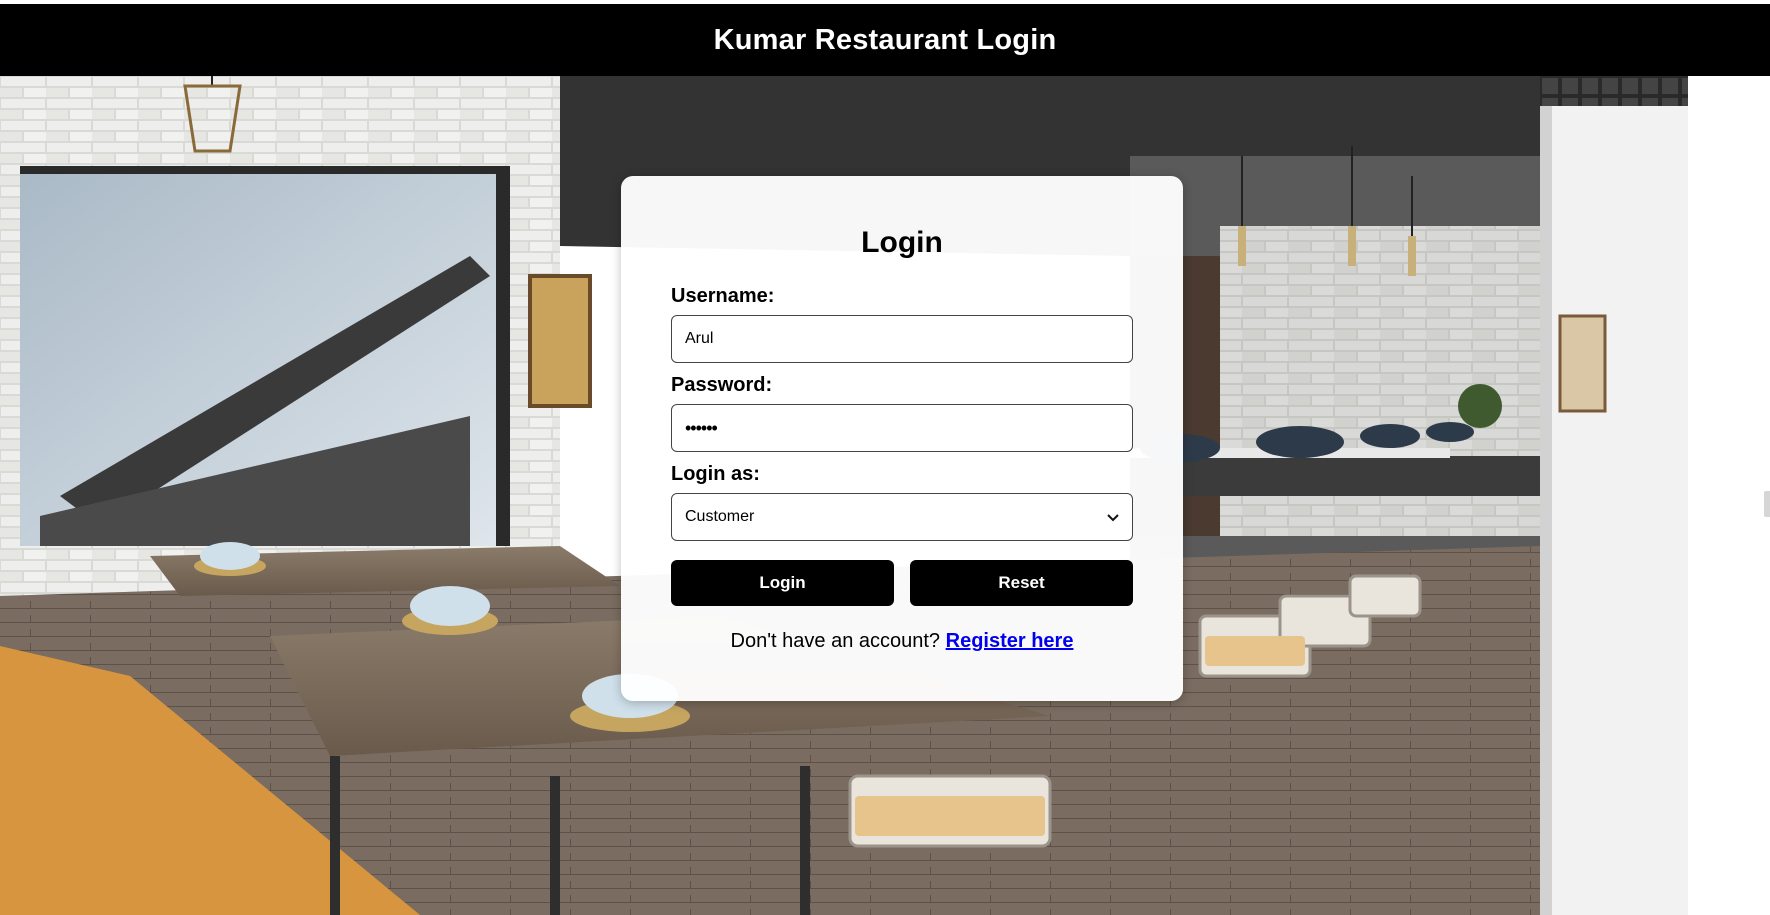 The width and height of the screenshot is (1770, 915). I want to click on page-title: Kumar Restaurant Login, so click(885, 39).